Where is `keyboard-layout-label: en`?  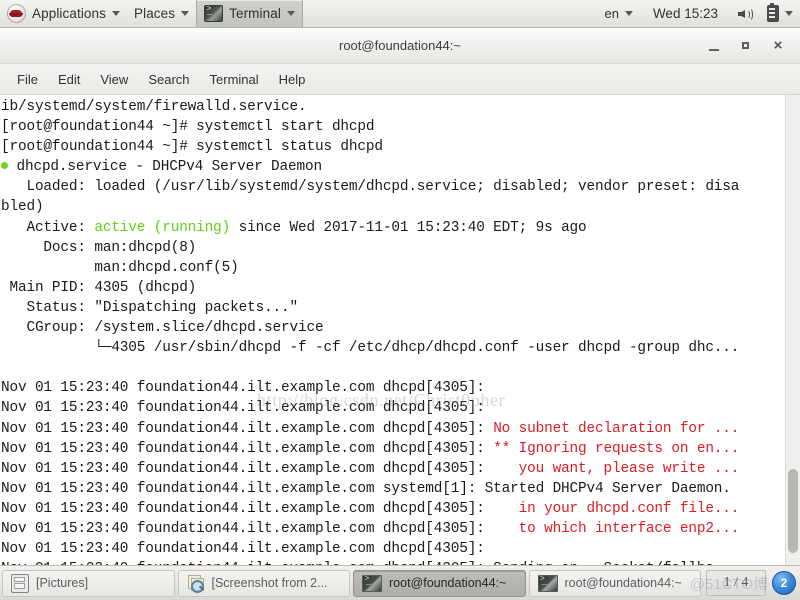
keyboard-layout-label: en is located at coordinates (611, 13).